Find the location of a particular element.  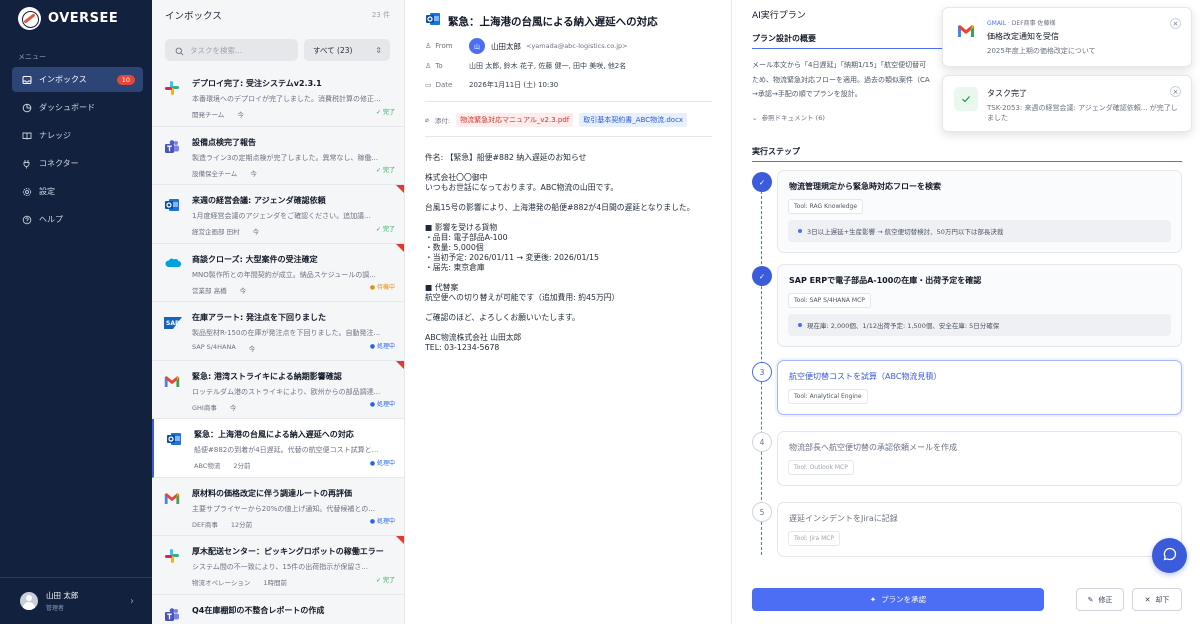

item-status: ✓ 完了 is located at coordinates (385, 229).